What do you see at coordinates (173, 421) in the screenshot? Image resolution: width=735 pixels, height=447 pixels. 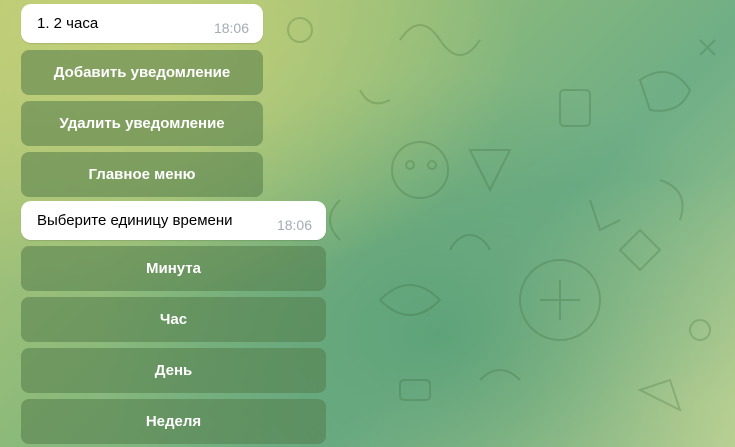 I see `week-button: Неделя` at bounding box center [173, 421].